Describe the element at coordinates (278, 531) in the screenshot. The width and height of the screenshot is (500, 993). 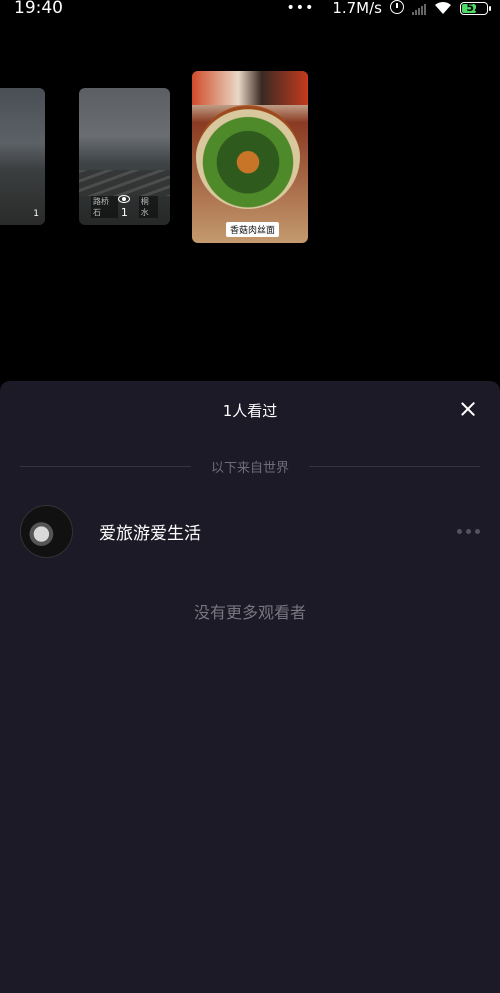
I see `viewer-name: 爱旅游爱生活` at that location.